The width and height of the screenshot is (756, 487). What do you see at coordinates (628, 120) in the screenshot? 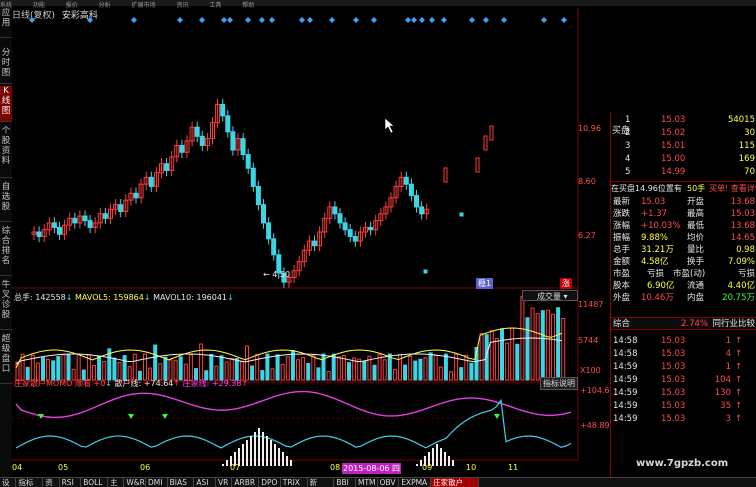
I see `buy-level: 1` at bounding box center [628, 120].